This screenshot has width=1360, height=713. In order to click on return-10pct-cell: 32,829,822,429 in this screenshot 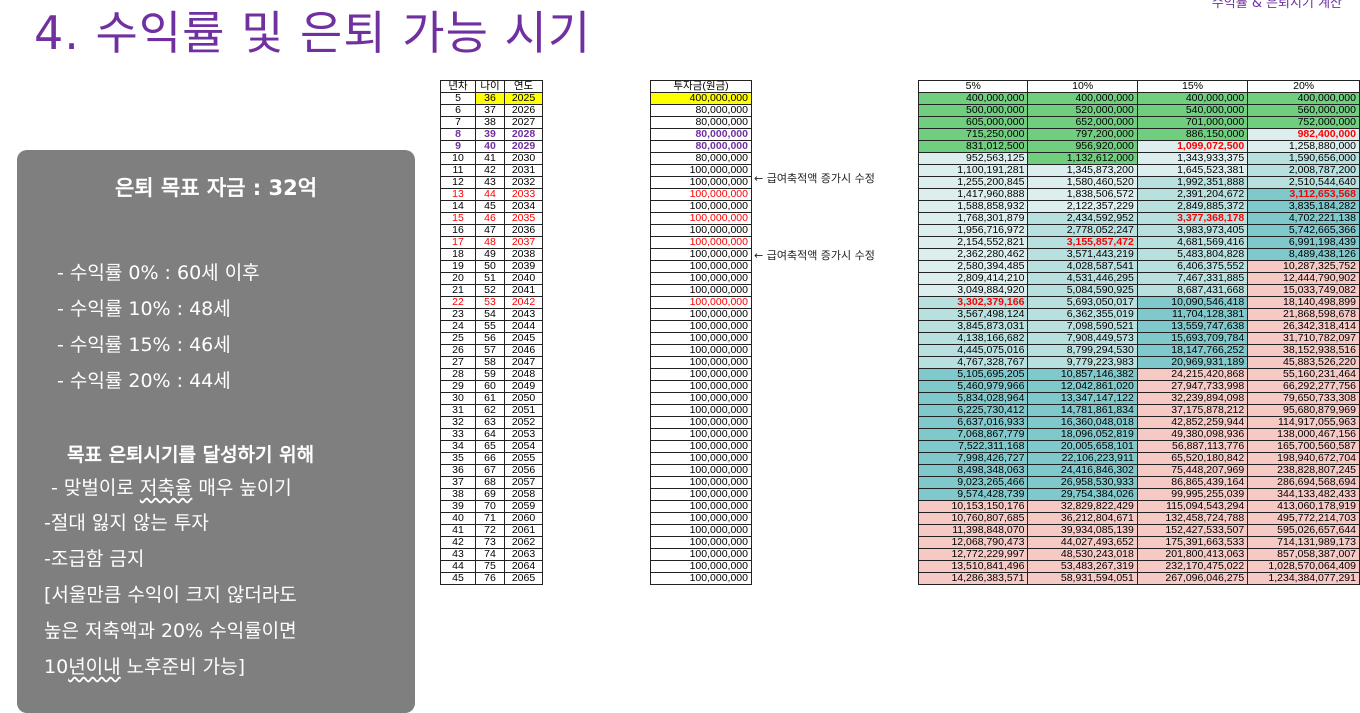, I will do `click(1082, 506)`.